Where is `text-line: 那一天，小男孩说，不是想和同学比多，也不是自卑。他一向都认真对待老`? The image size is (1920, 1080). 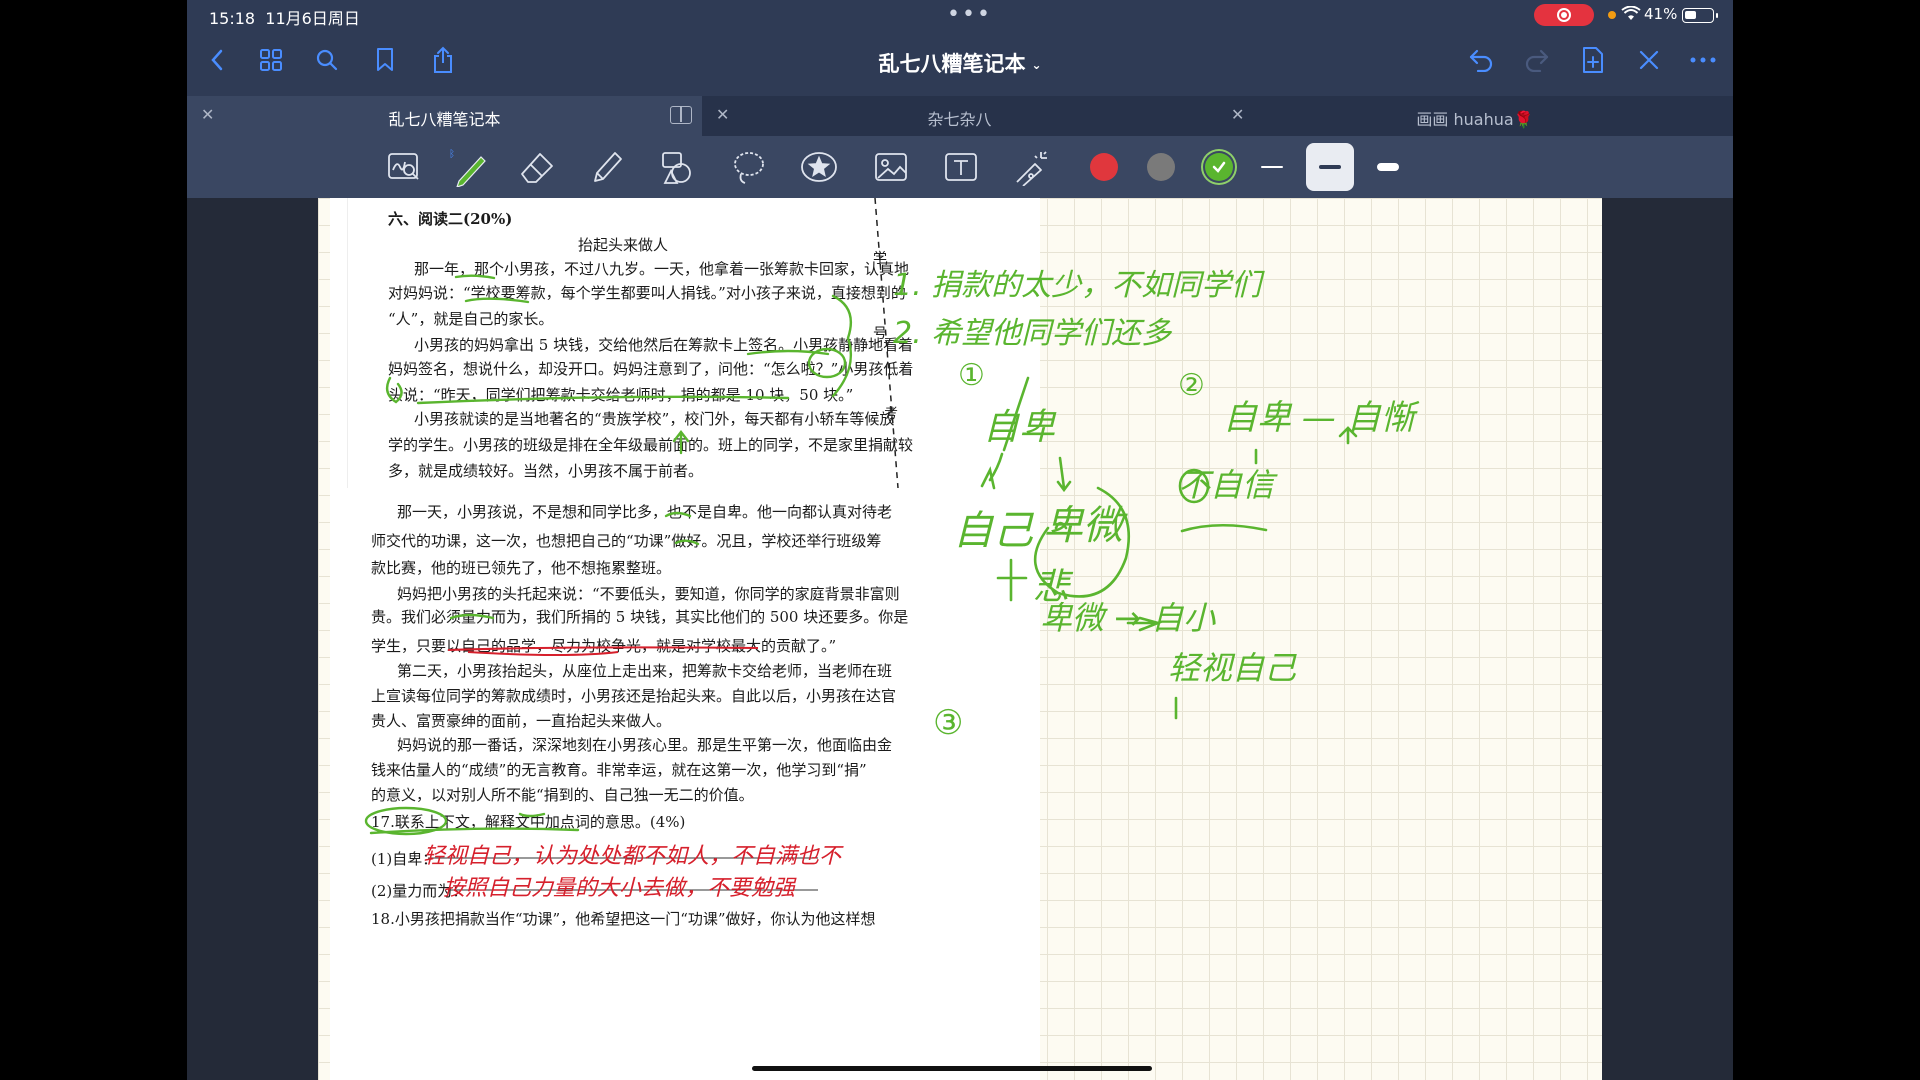 text-line: 那一天，小男孩说，不是想和同学比多，也不是自卑。他一向都认真对待老 is located at coordinates (645, 512).